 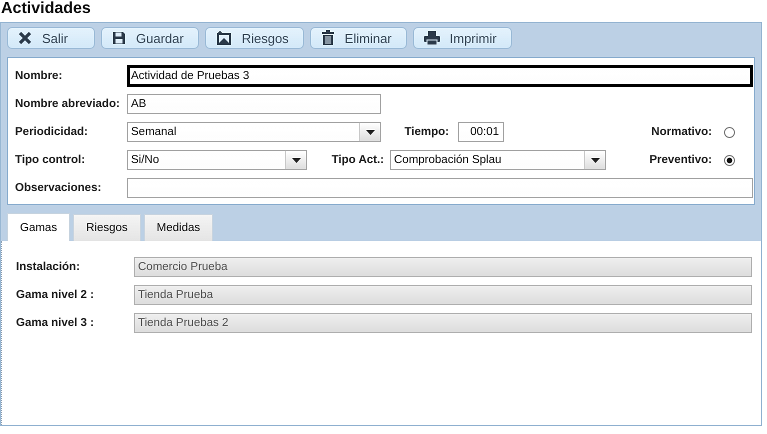 What do you see at coordinates (46, 9) in the screenshot?
I see `window-title: Actividades` at bounding box center [46, 9].